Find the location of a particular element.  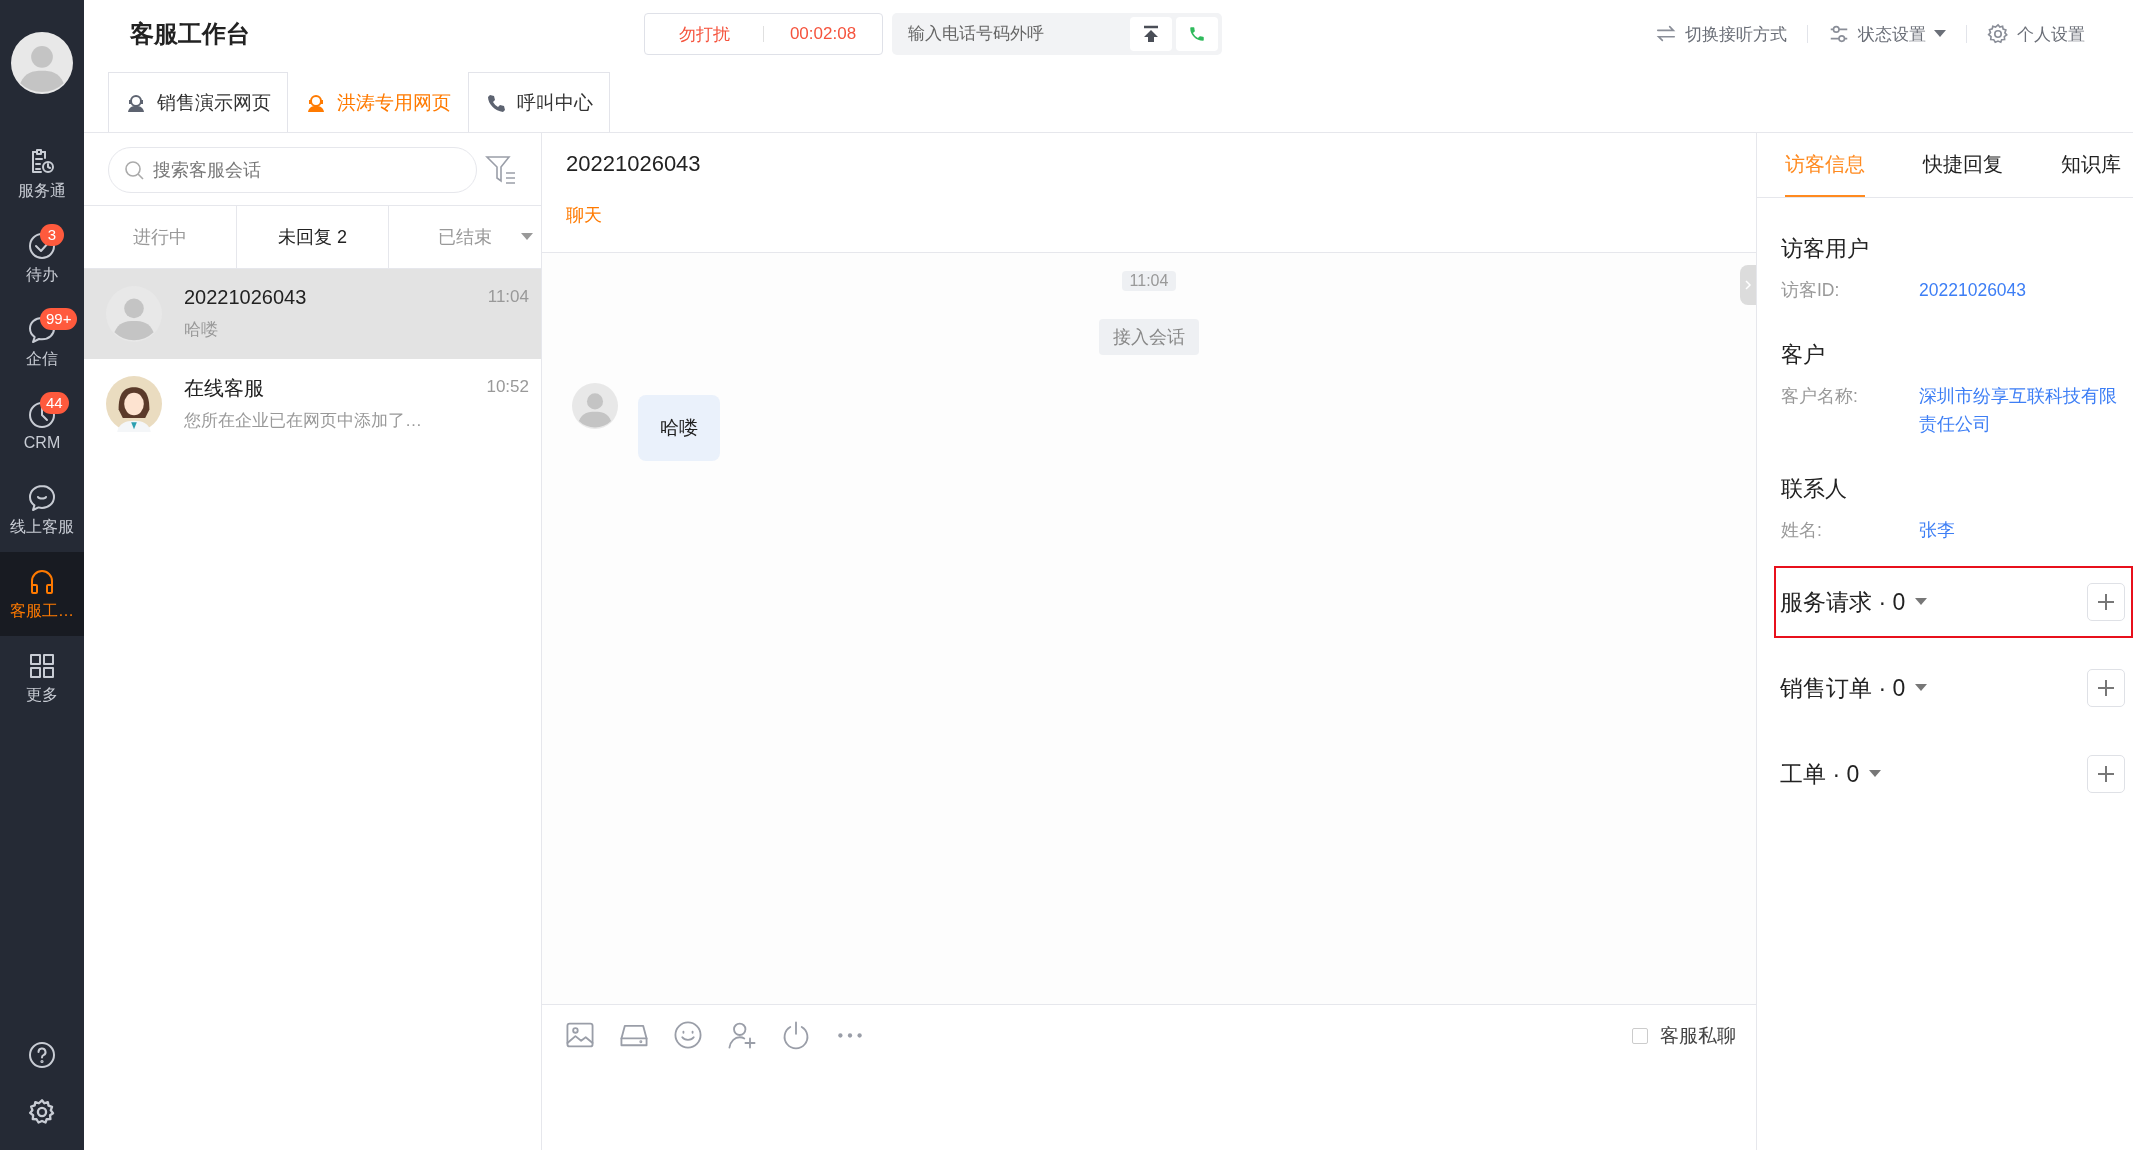

message-time: 10:52 is located at coordinates (507, 386).